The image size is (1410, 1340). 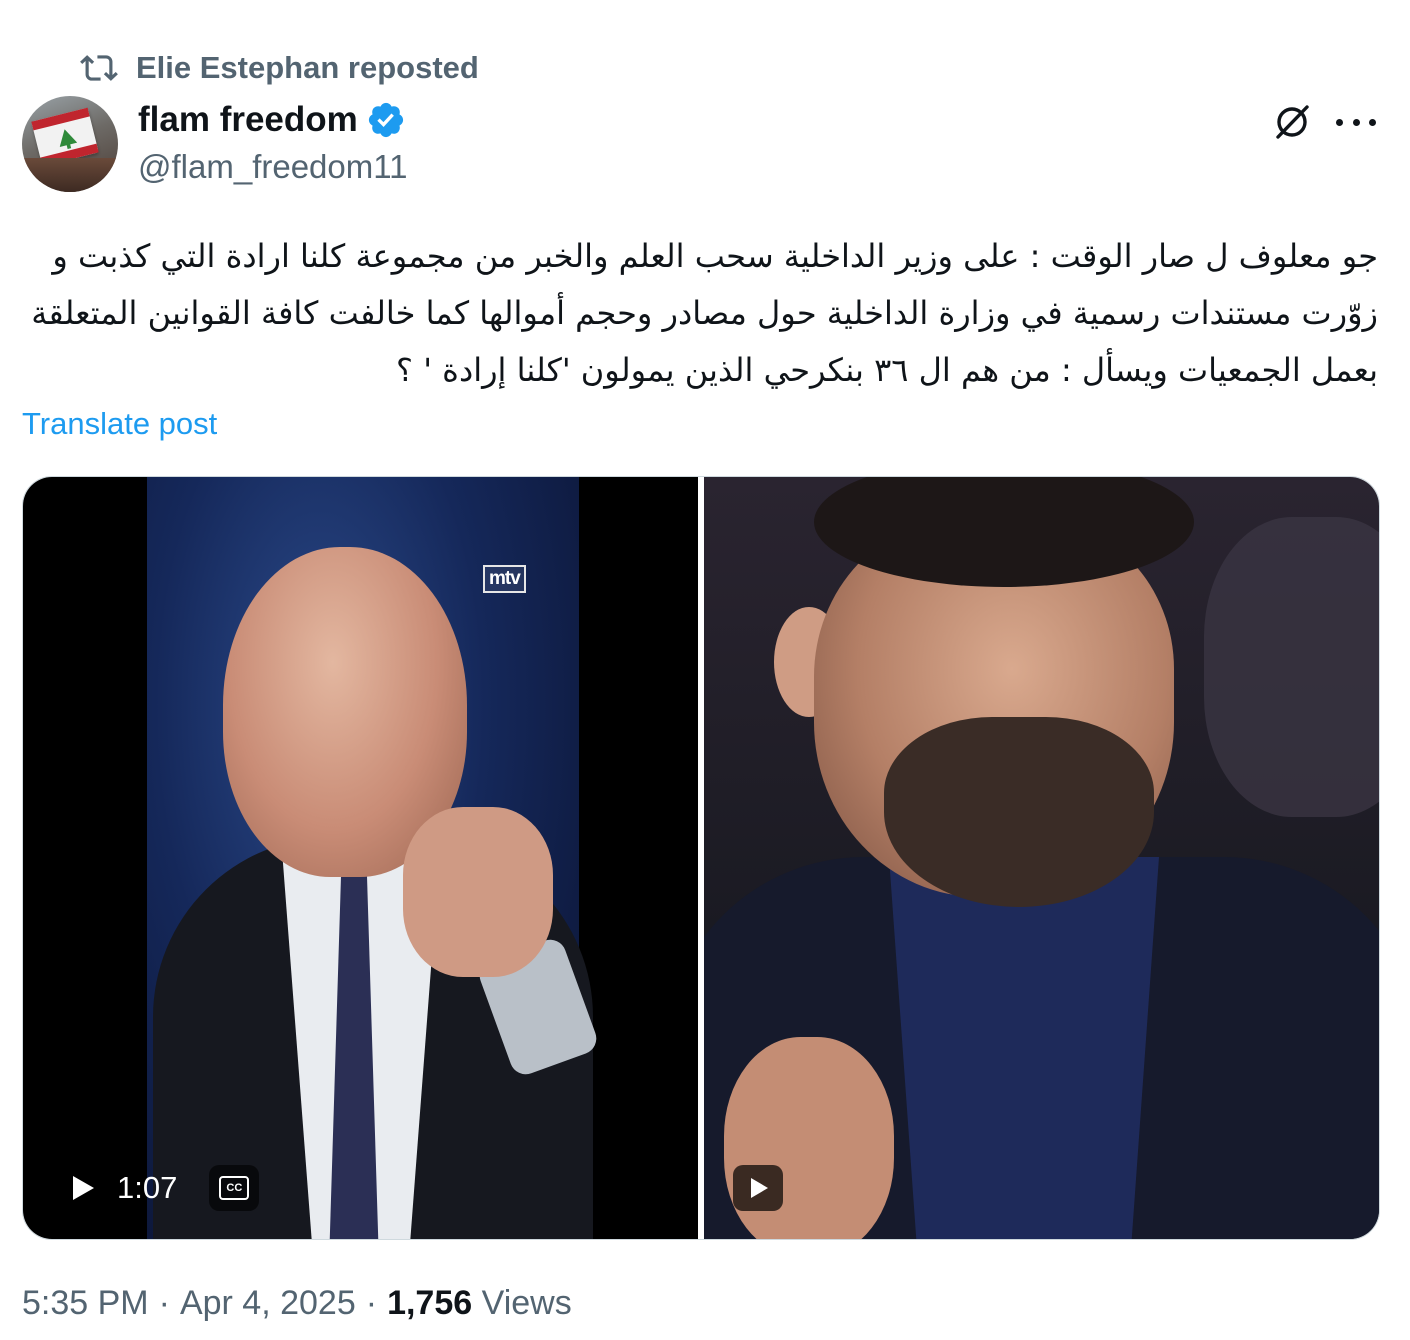 I want to click on avatar, so click(x=70, y=144).